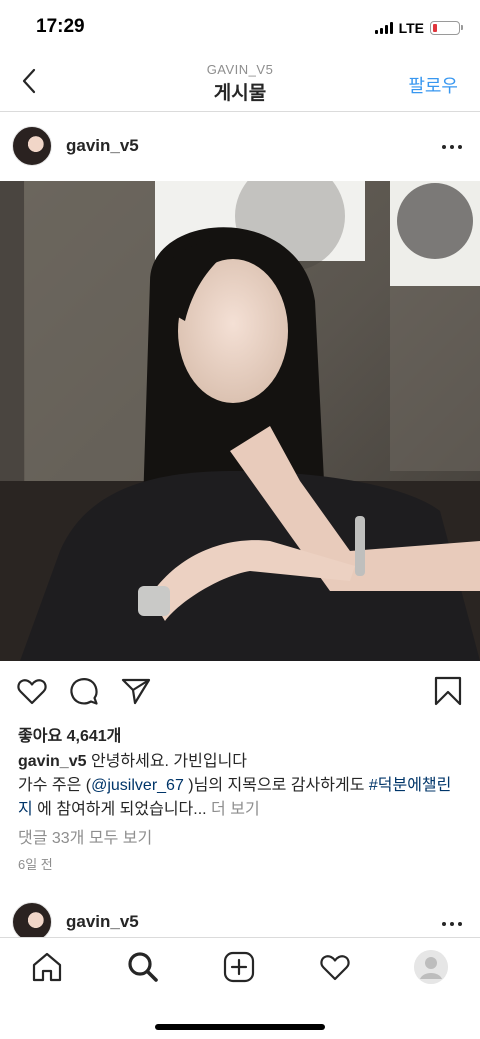 The image size is (480, 1039). What do you see at coordinates (446, 28) in the screenshot?
I see `battery-icon` at bounding box center [446, 28].